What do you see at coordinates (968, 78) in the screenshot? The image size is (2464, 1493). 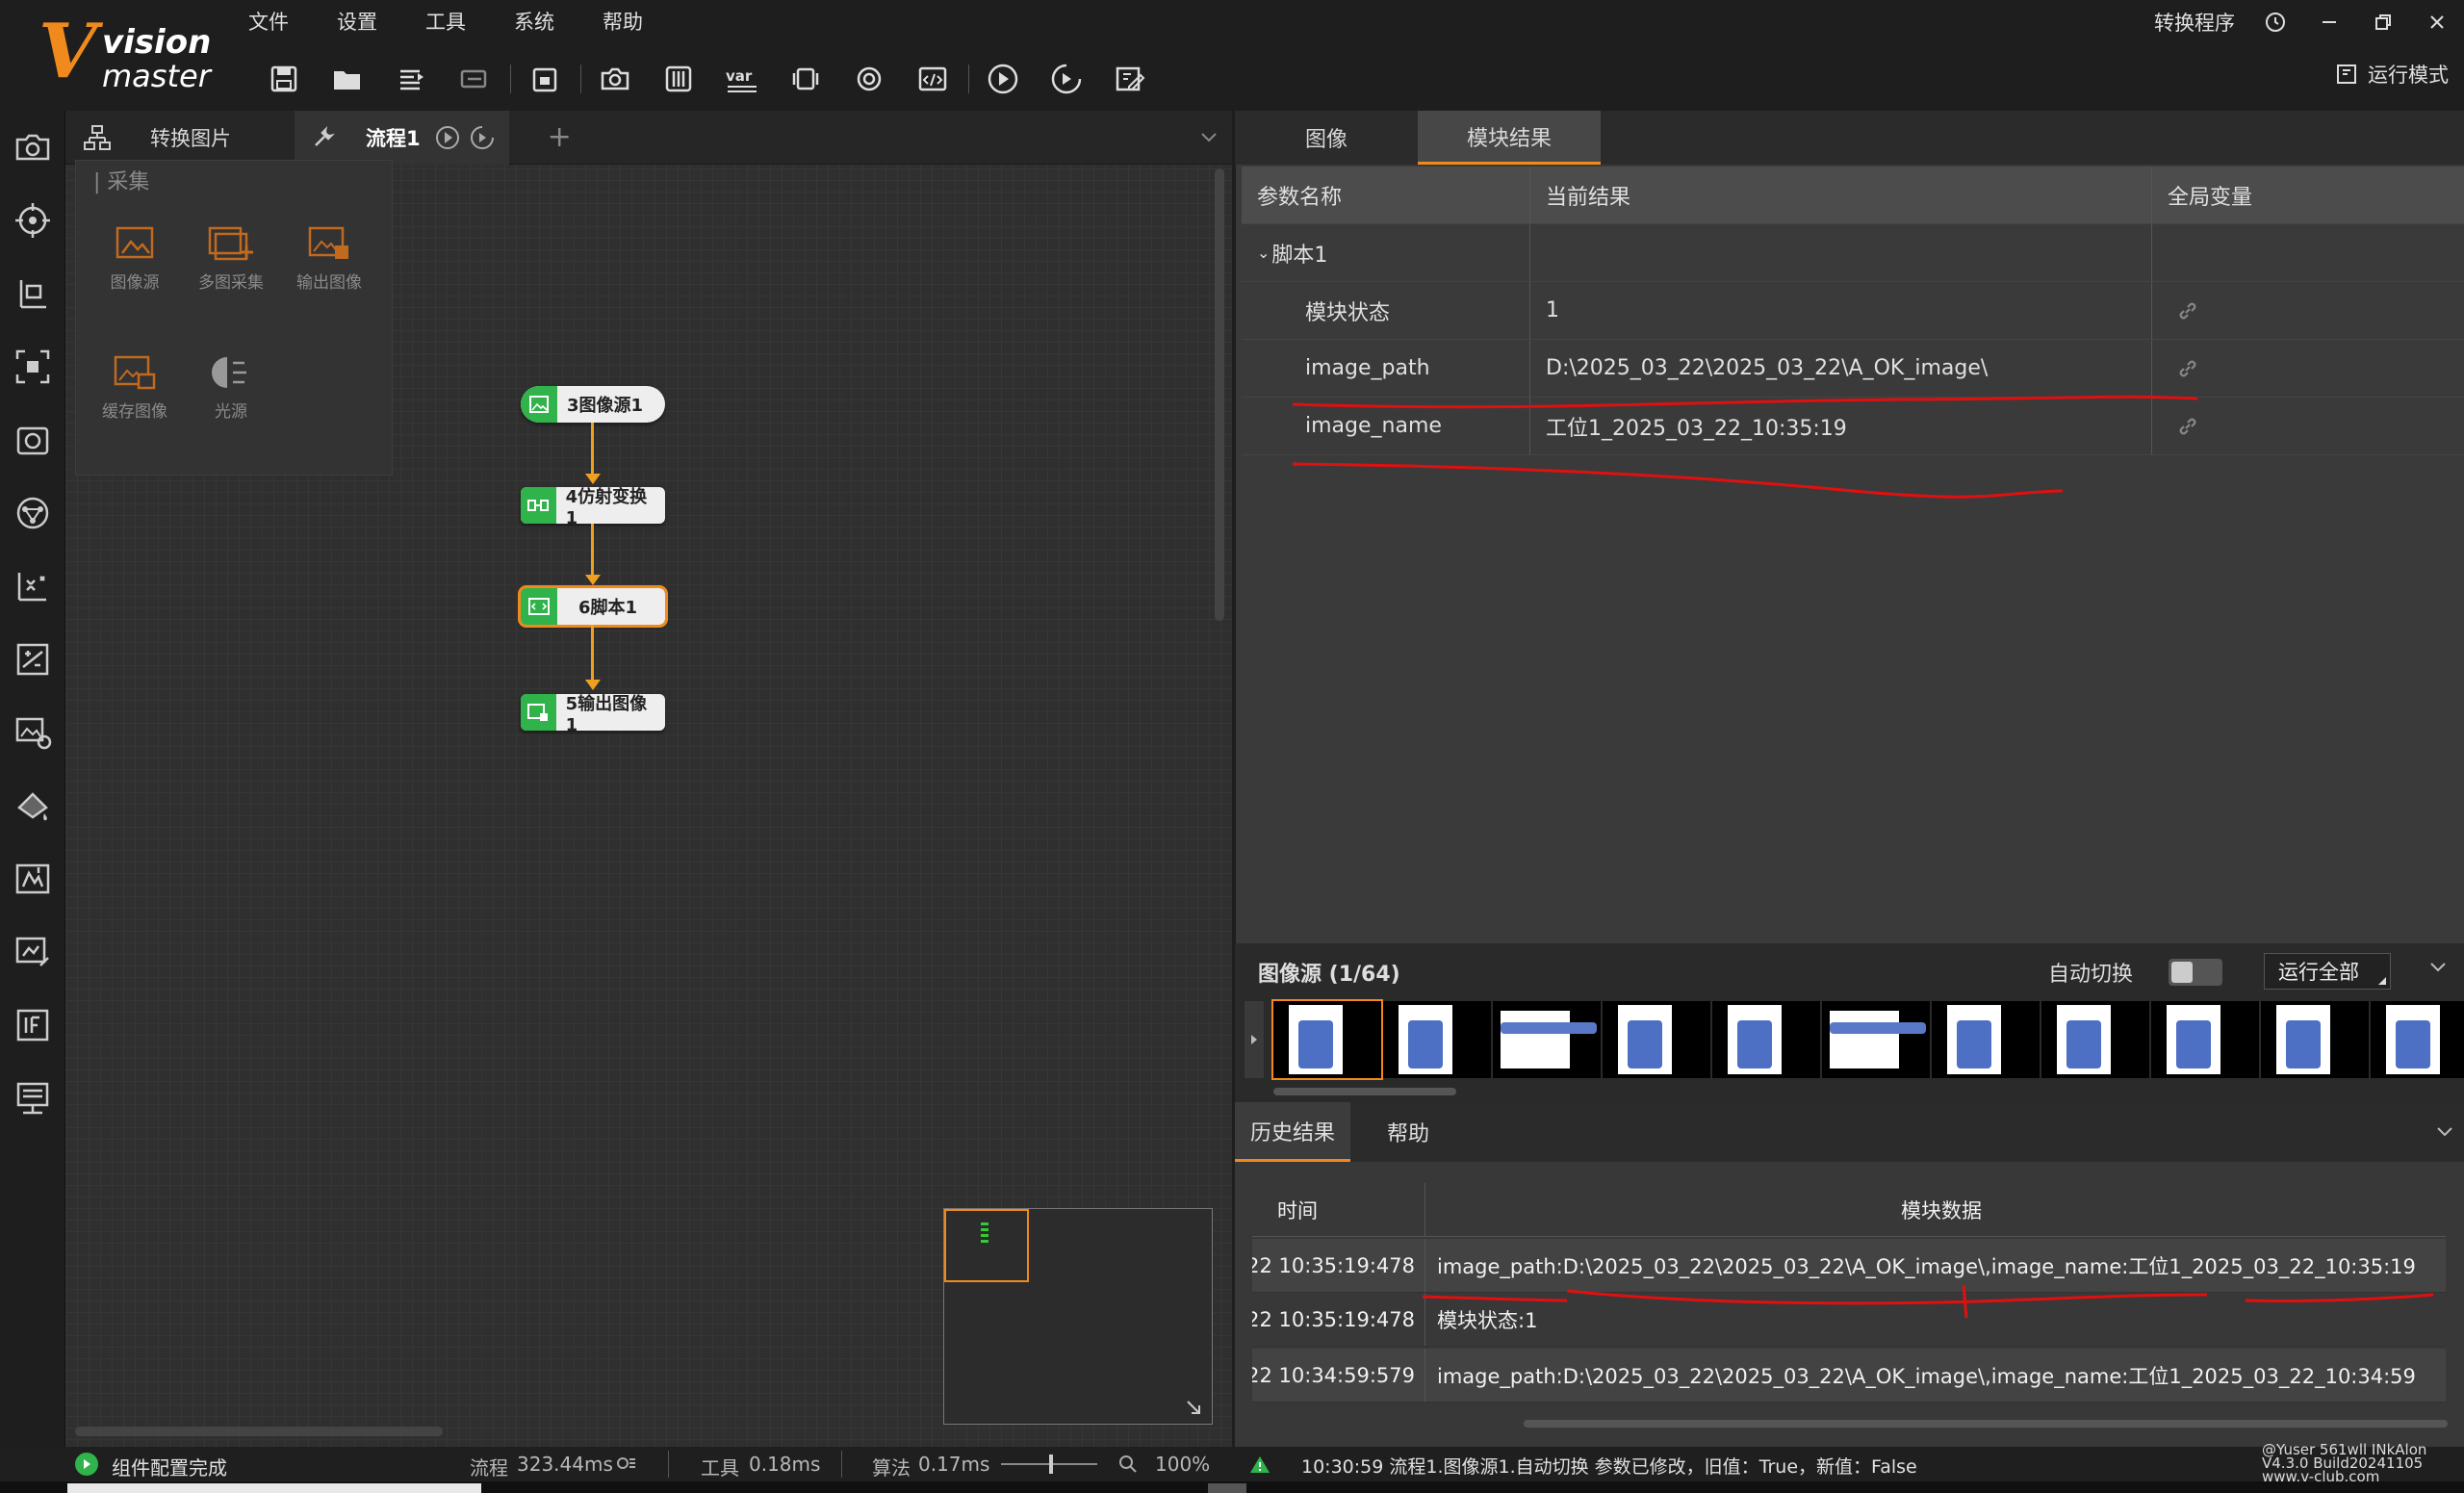 I see `toolbar-separator` at bounding box center [968, 78].